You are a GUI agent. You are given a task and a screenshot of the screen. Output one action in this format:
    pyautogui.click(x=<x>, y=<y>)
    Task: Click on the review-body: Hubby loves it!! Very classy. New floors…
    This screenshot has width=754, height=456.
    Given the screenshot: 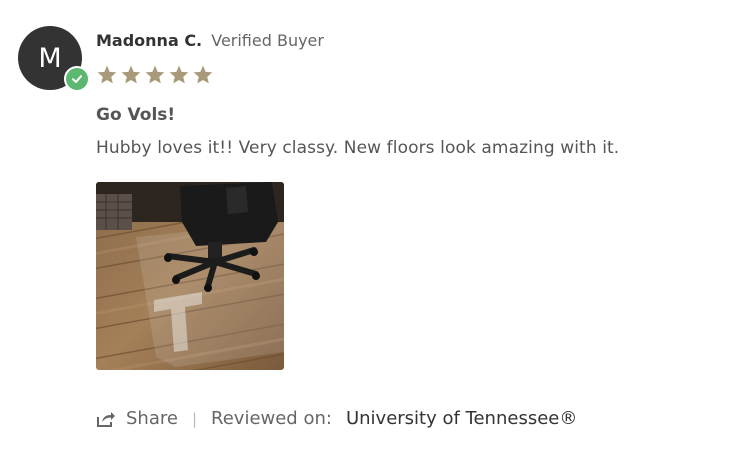 What is the action you would take?
    pyautogui.click(x=358, y=148)
    